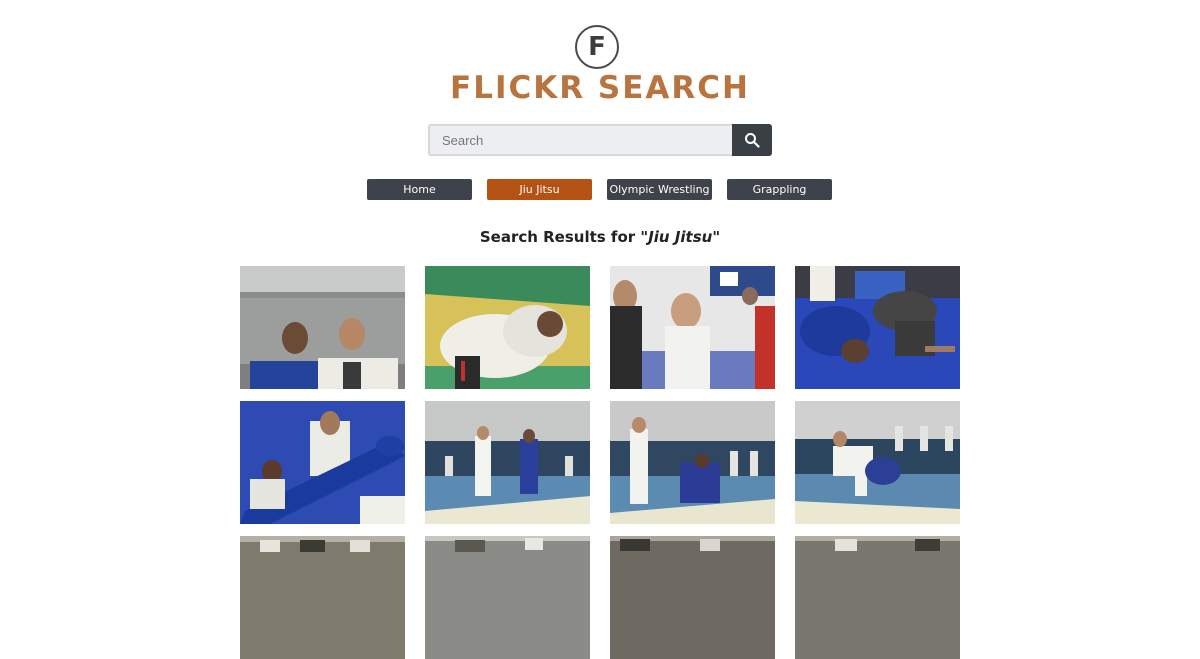  What do you see at coordinates (597, 47) in the screenshot?
I see `logo-icon: F` at bounding box center [597, 47].